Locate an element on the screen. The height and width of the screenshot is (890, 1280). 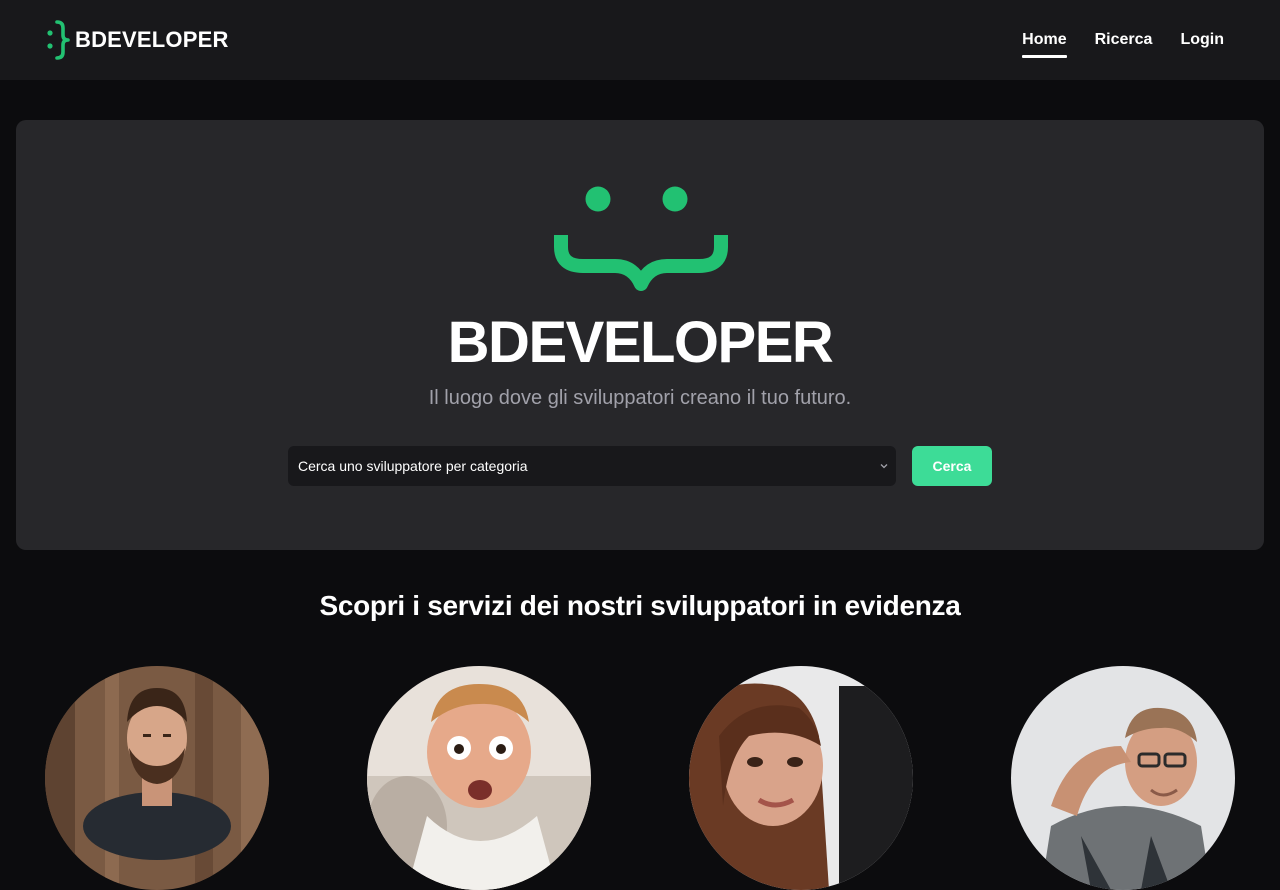
brand-name: BDEVELOPER is located at coordinates (152, 39).